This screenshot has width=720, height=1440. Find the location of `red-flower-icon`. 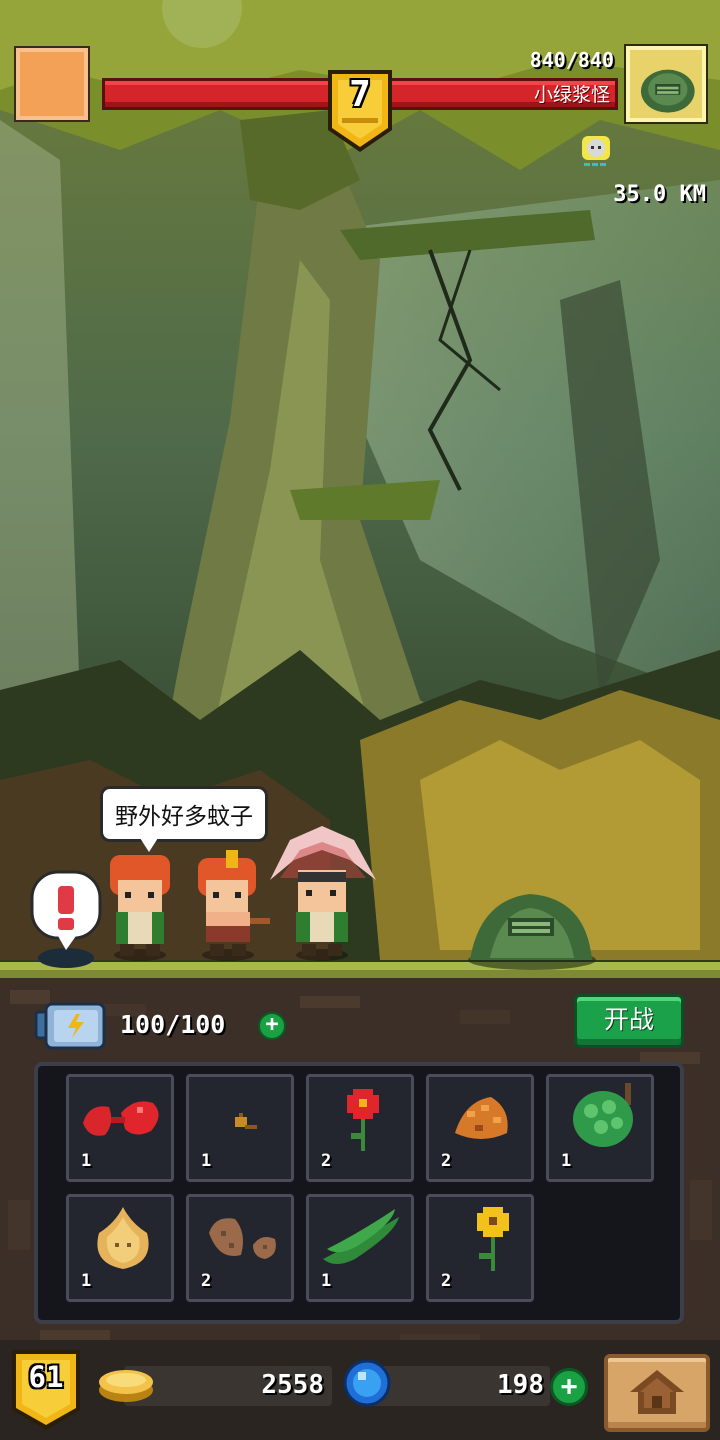

red-flower-icon is located at coordinates (363, 1120).